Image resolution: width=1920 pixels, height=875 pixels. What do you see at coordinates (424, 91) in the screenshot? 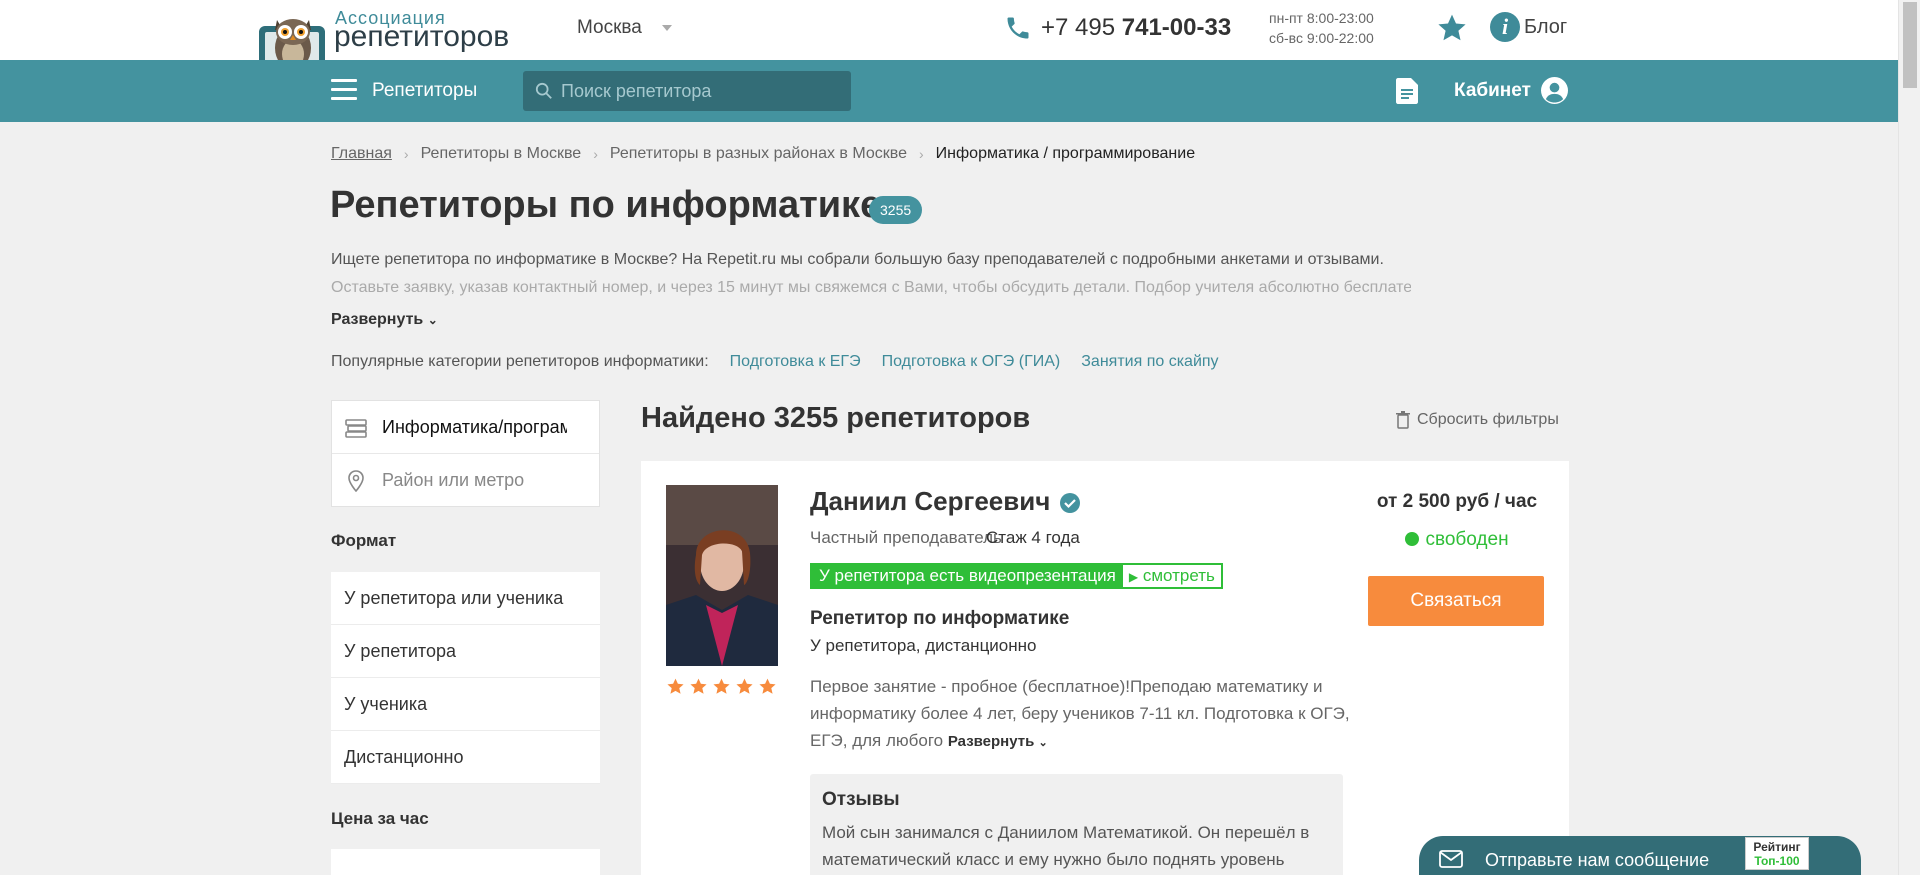
I see `tutors-menu-link: Репетиторы` at bounding box center [424, 91].